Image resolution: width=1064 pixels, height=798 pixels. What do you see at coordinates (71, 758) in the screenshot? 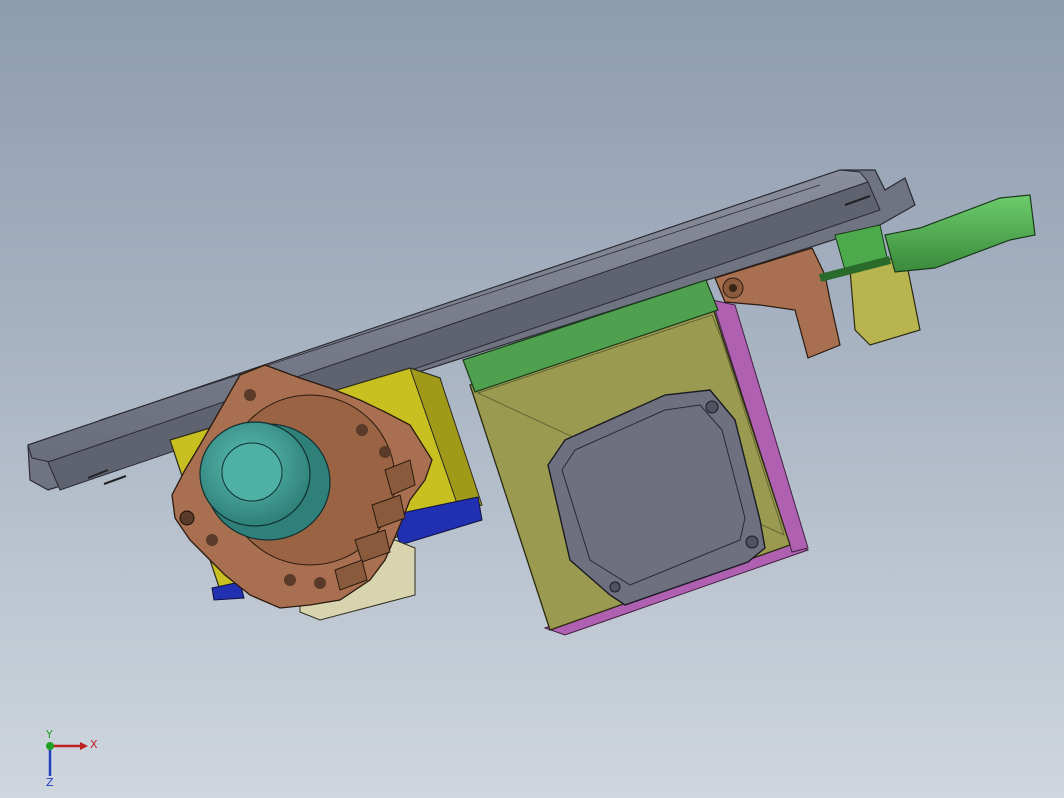
I see `coordinate-triad: X Y Z` at bounding box center [71, 758].